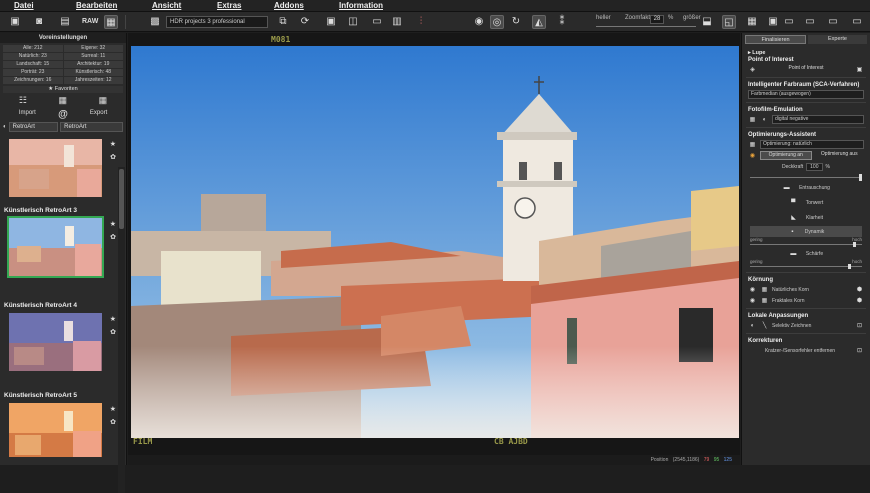  Describe the element at coordinates (752, 144) in the screenshot. I see `opt-grid-icon: ▦` at that location.